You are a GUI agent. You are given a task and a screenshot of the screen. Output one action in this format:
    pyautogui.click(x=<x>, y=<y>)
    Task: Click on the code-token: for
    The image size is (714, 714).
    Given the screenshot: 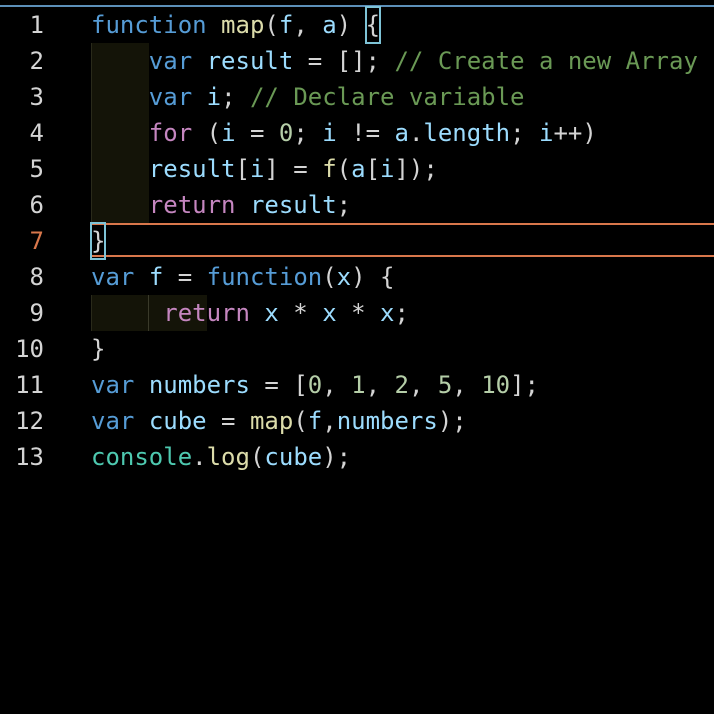 What is the action you would take?
    pyautogui.click(x=170, y=133)
    